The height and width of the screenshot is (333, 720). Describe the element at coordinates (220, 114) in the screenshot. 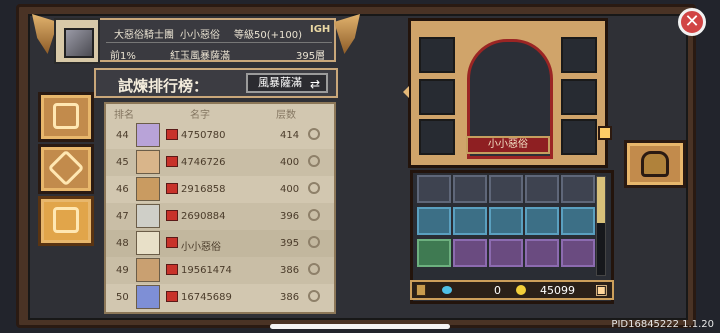

I see `leaderboard-header: 排名 名字 层数` at that location.